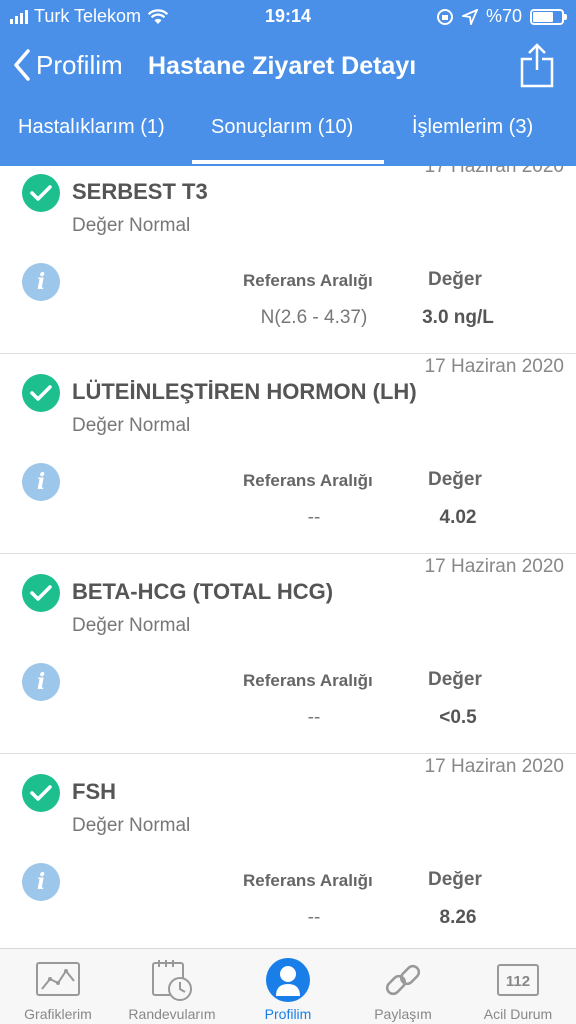 The width and height of the screenshot is (576, 1024). What do you see at coordinates (79, 64) in the screenshot?
I see `back-label: Profilim` at bounding box center [79, 64].